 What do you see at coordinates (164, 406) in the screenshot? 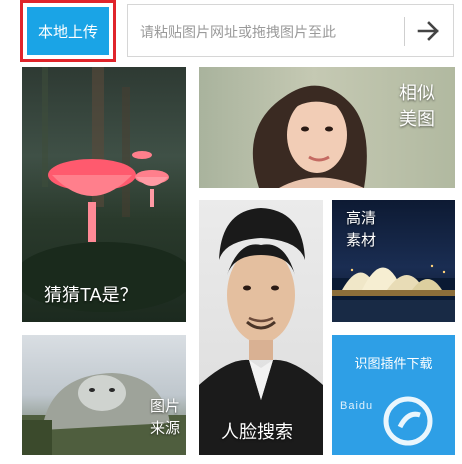
I see `source-label-1: 图片` at bounding box center [164, 406].